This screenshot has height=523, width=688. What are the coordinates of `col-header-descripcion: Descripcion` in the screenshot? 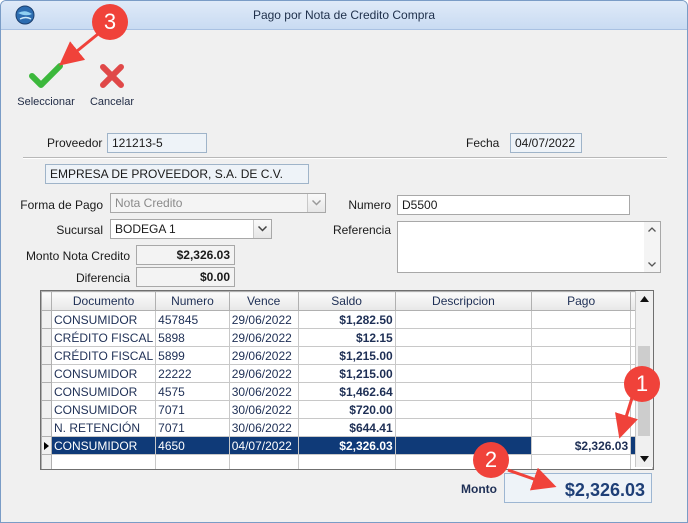 It's located at (463, 301).